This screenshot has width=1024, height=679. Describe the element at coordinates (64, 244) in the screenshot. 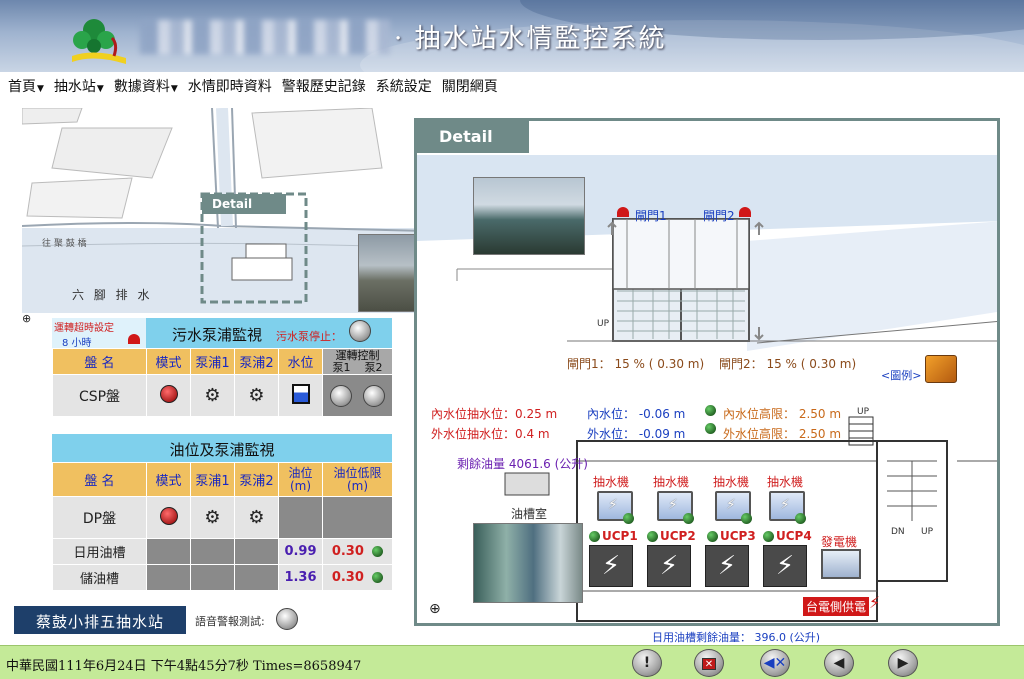

I see `map-road-label: 往 聚 鼓 橋` at that location.